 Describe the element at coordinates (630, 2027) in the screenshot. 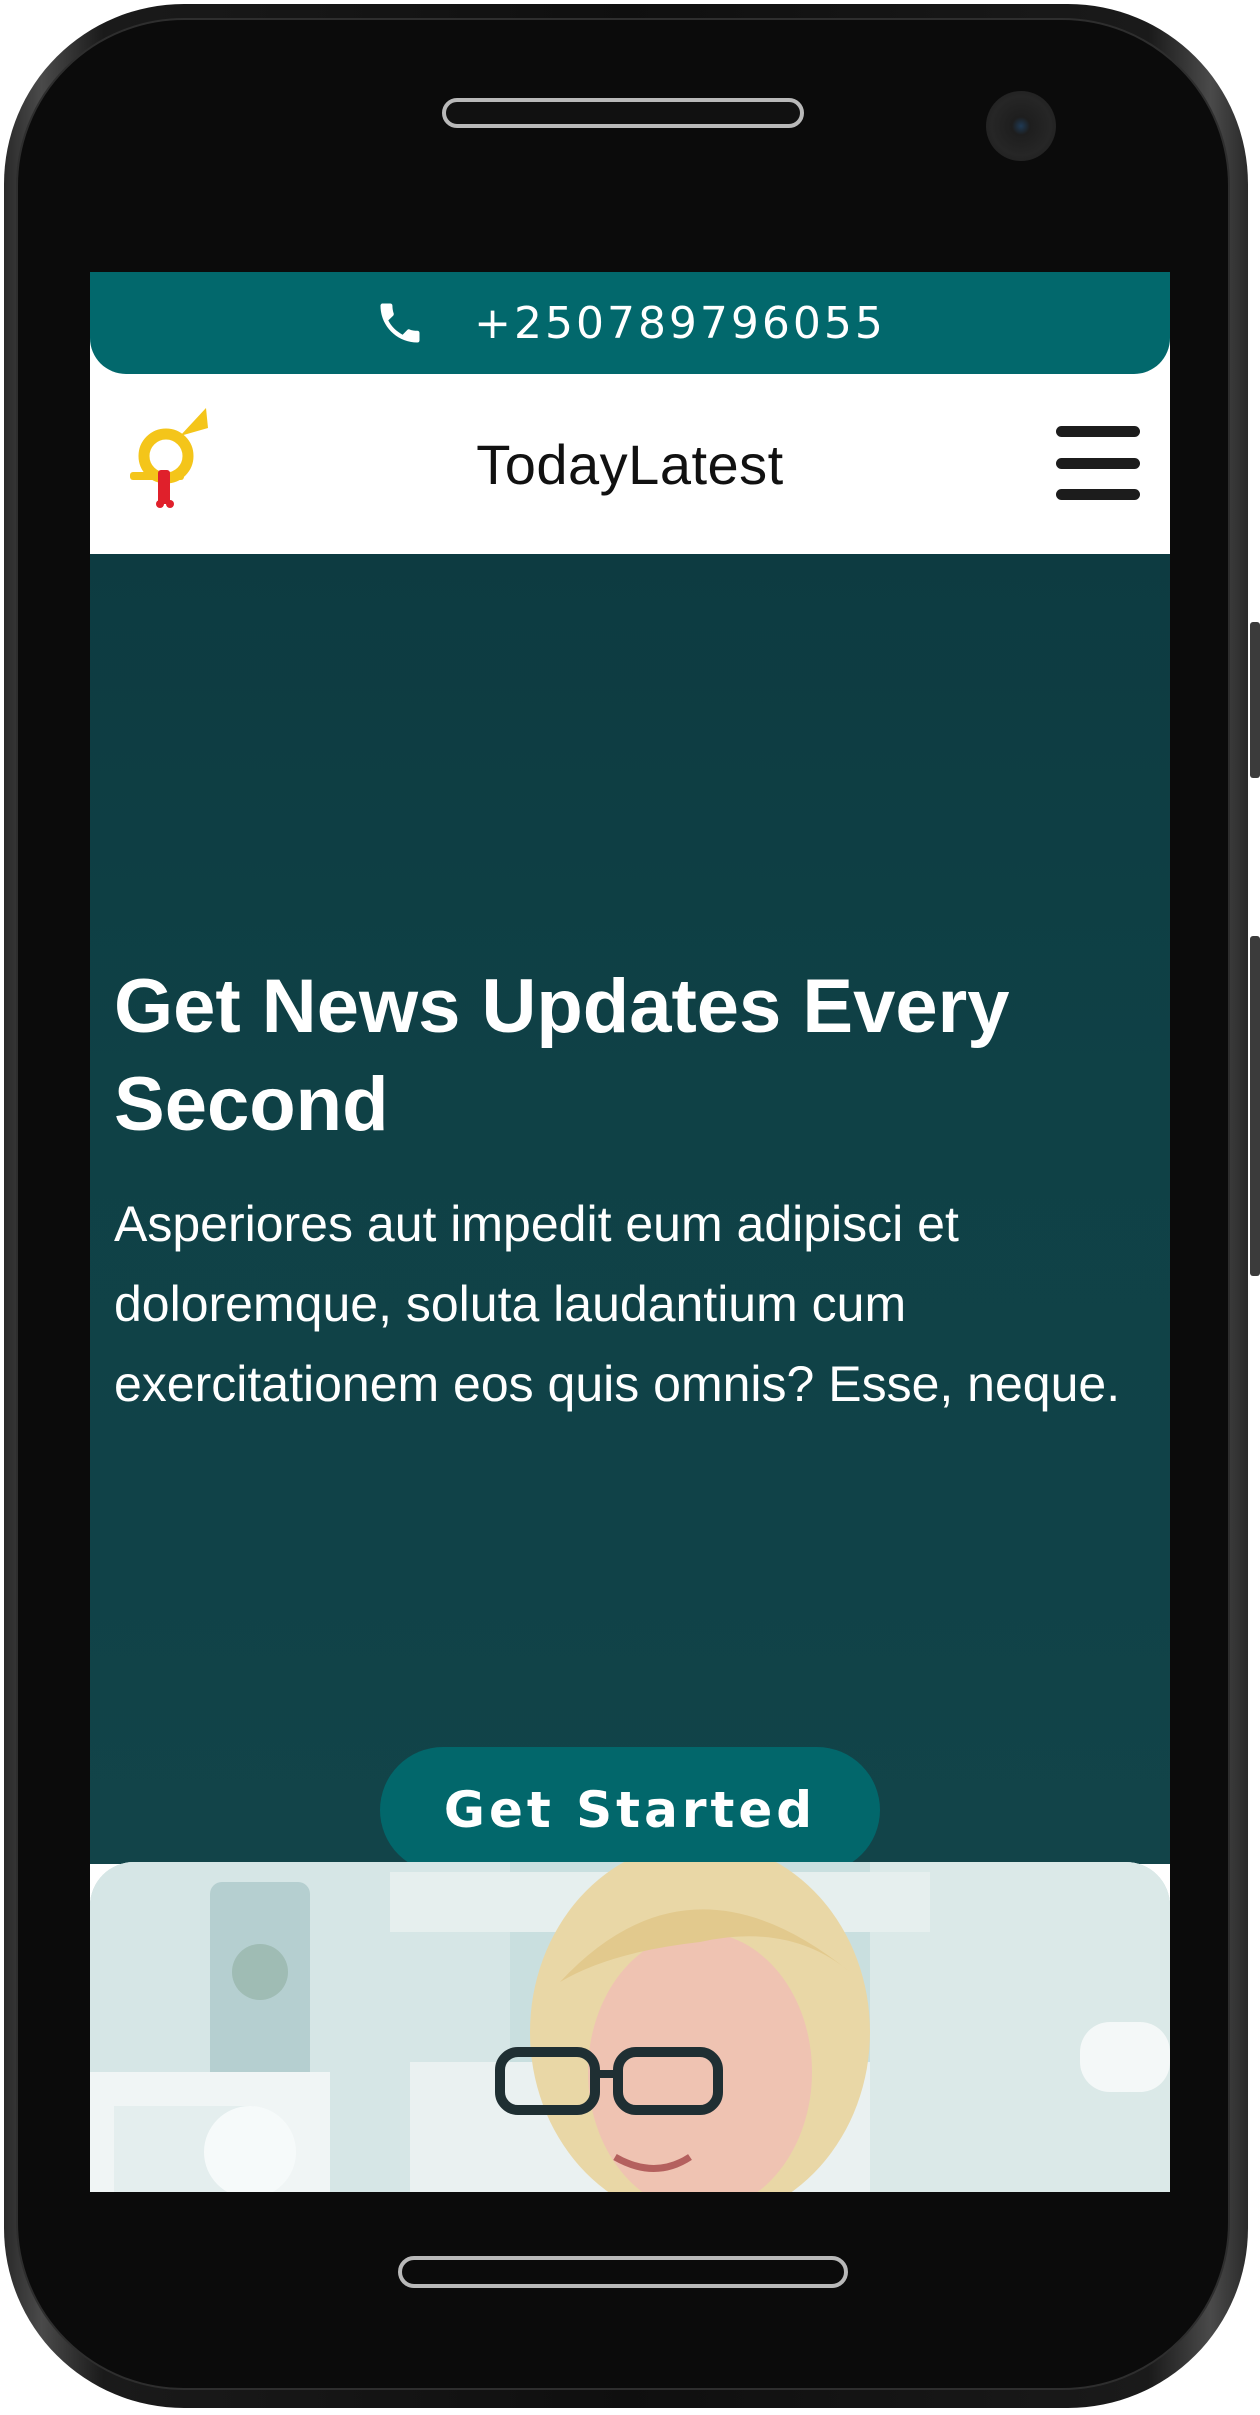

I see `woman-with-glasses-photo` at that location.